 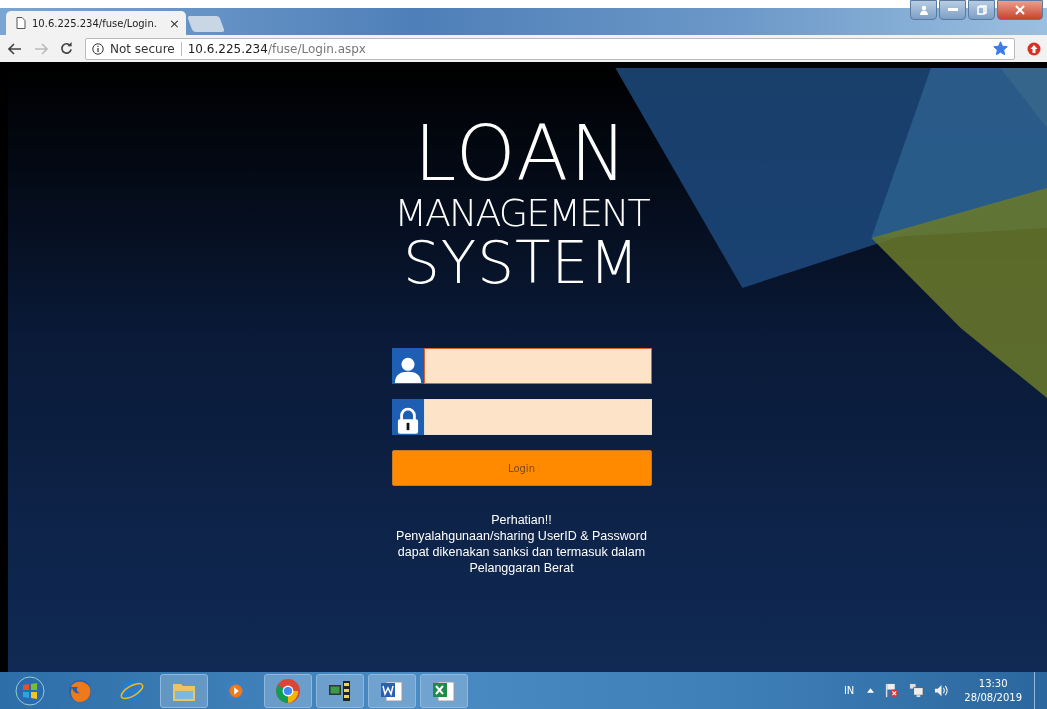 I want to click on clock-time: 13:30, so click(x=993, y=683).